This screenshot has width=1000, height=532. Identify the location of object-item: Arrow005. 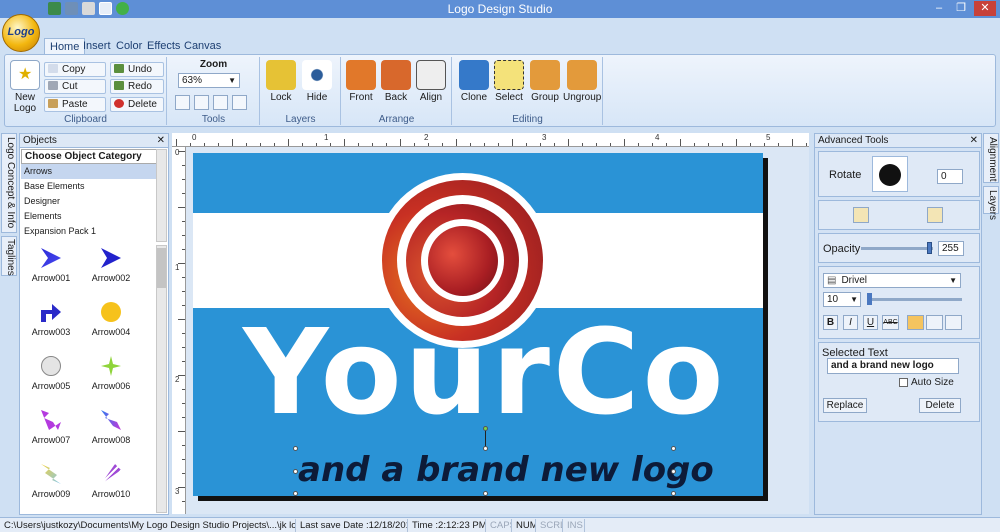
(51, 380).